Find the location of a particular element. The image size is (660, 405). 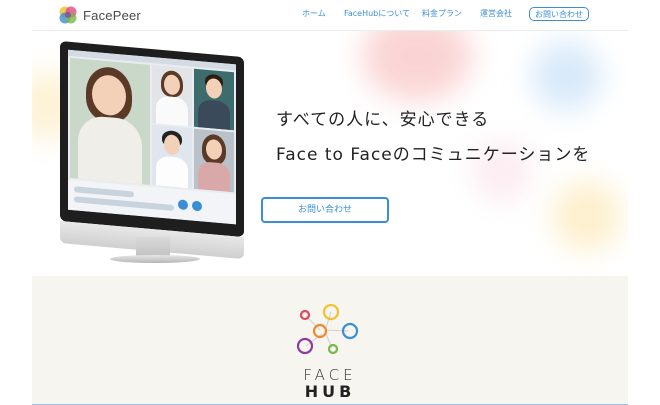

video-call-screen is located at coordinates (152, 137).